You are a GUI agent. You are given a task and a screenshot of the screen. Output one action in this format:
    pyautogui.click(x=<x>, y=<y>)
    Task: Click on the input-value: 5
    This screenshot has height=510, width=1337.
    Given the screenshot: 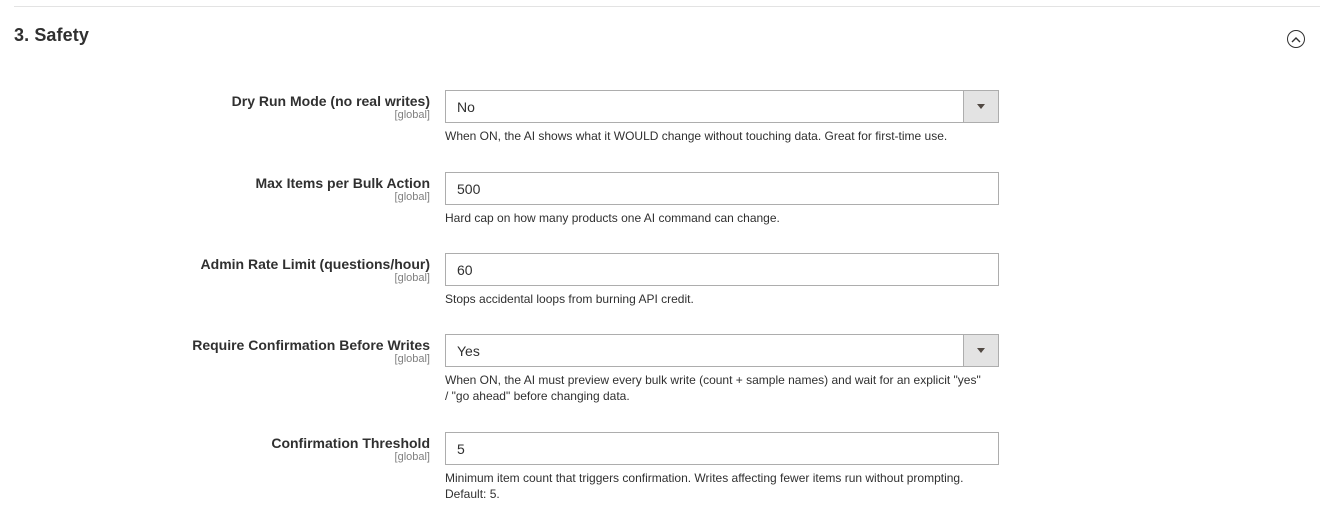 What is the action you would take?
    pyautogui.click(x=461, y=449)
    